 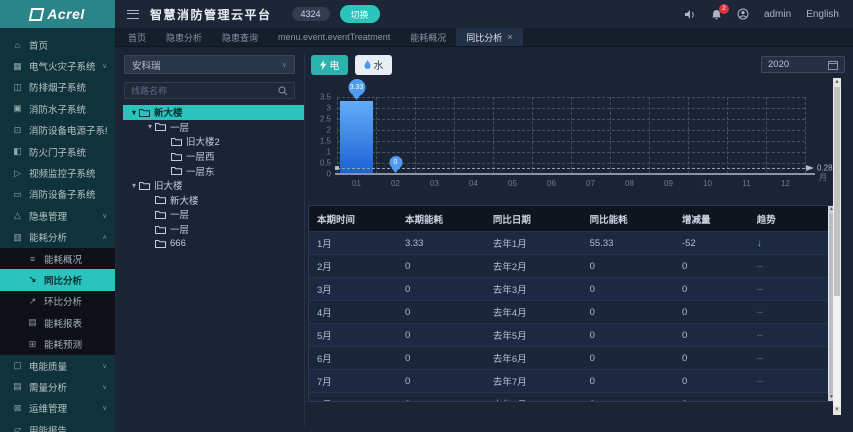 What do you see at coordinates (837, 410) in the screenshot?
I see `scroll-down-icon: ▼` at bounding box center [837, 410].